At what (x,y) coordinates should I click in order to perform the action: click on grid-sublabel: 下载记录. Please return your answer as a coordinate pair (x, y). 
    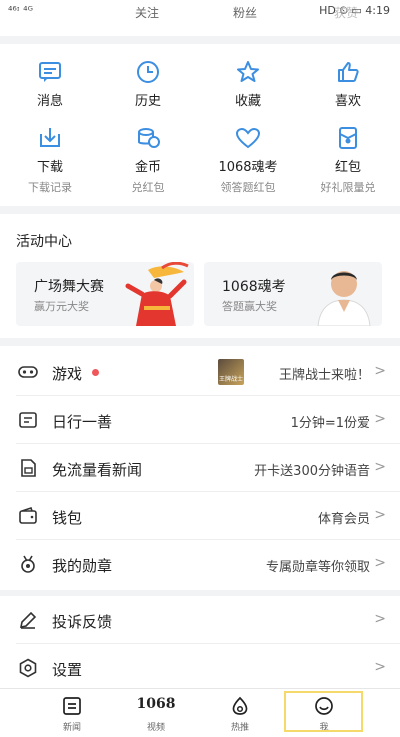
    Looking at the image, I should click on (50, 187).